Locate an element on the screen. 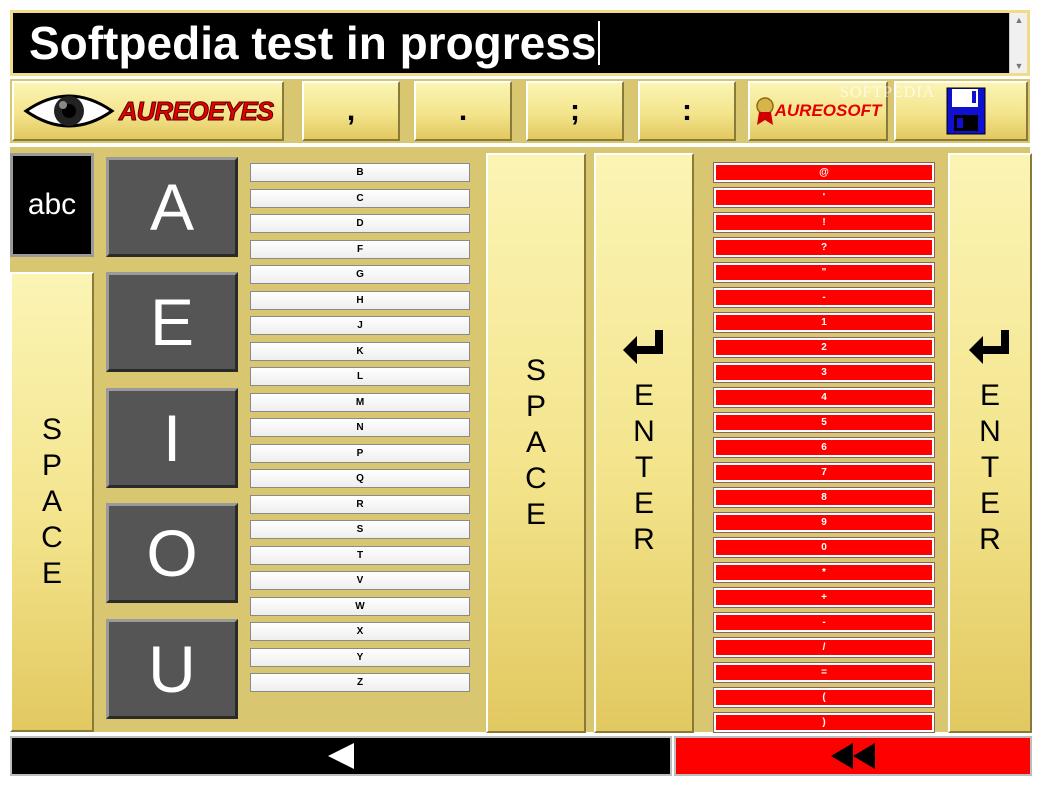  key-consonant-l: L is located at coordinates (360, 376).